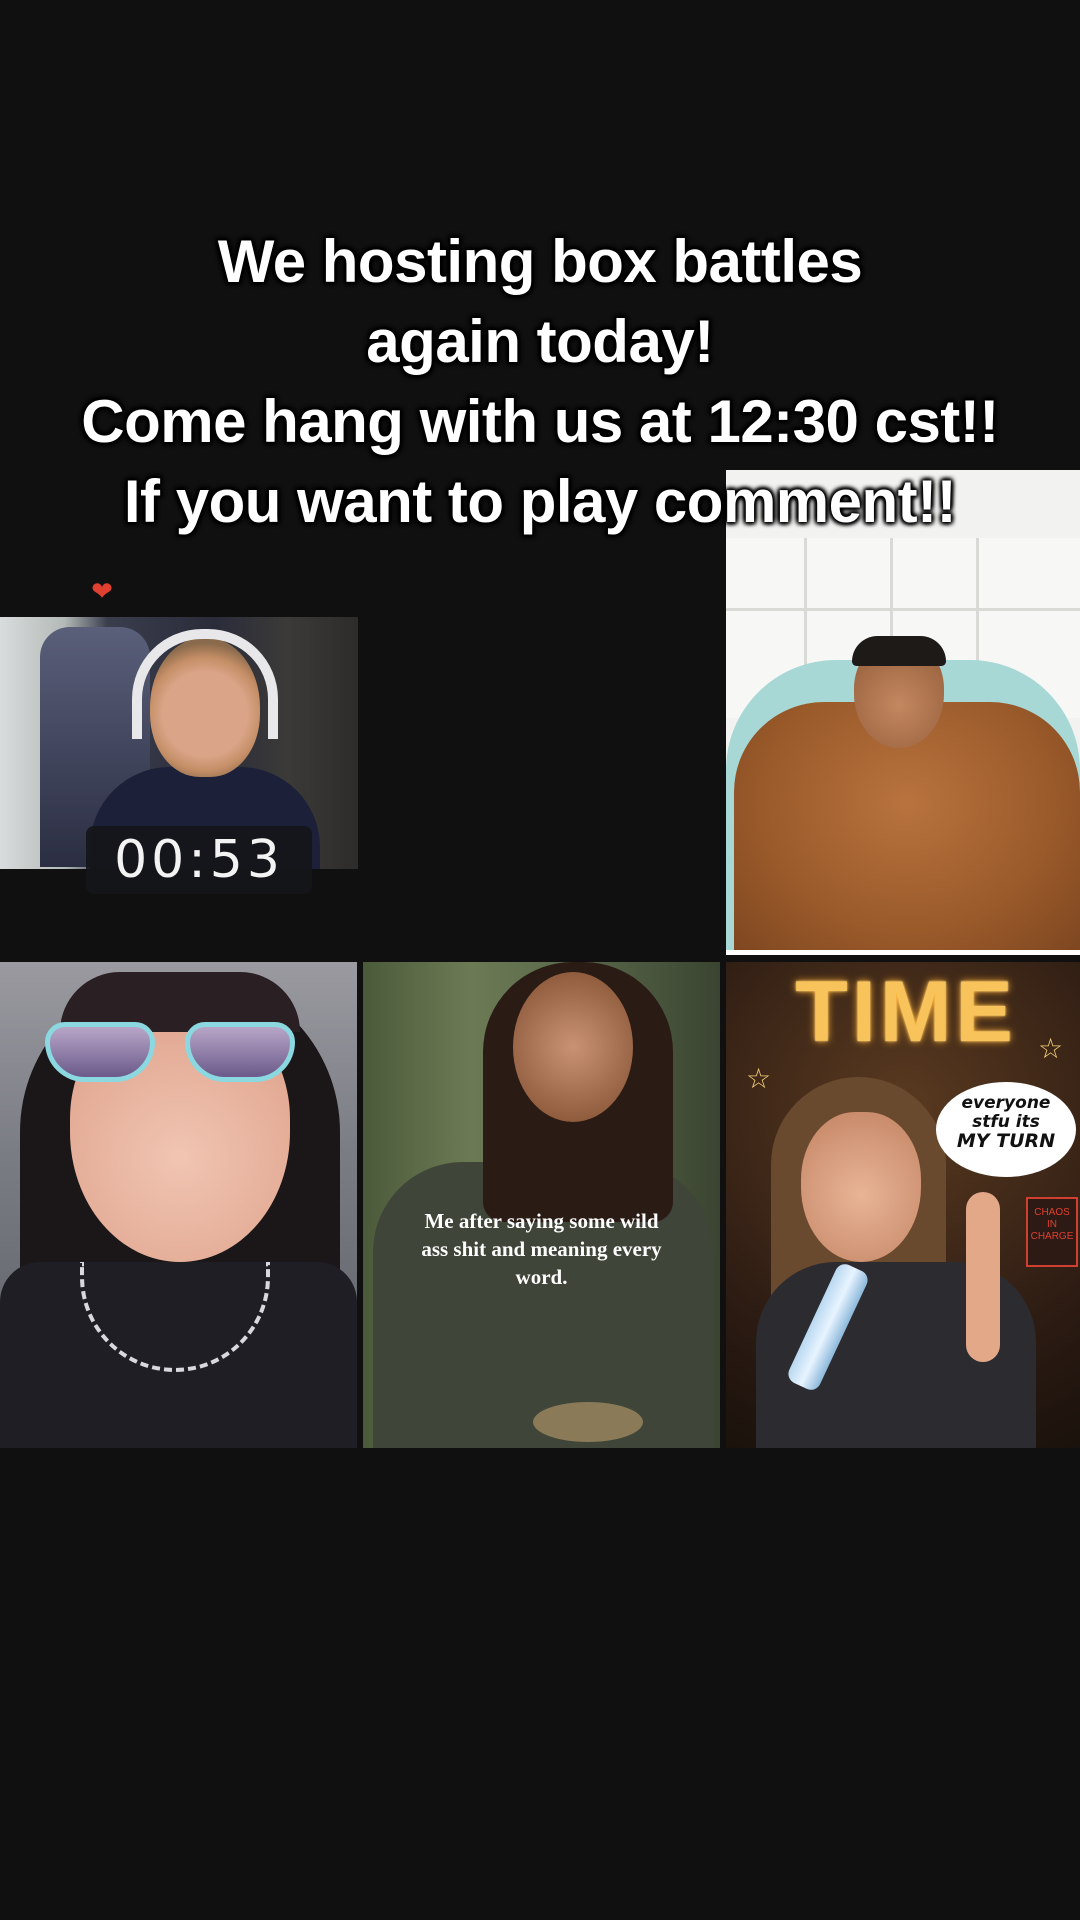  What do you see at coordinates (573, 1047) in the screenshot?
I see `doll-face` at bounding box center [573, 1047].